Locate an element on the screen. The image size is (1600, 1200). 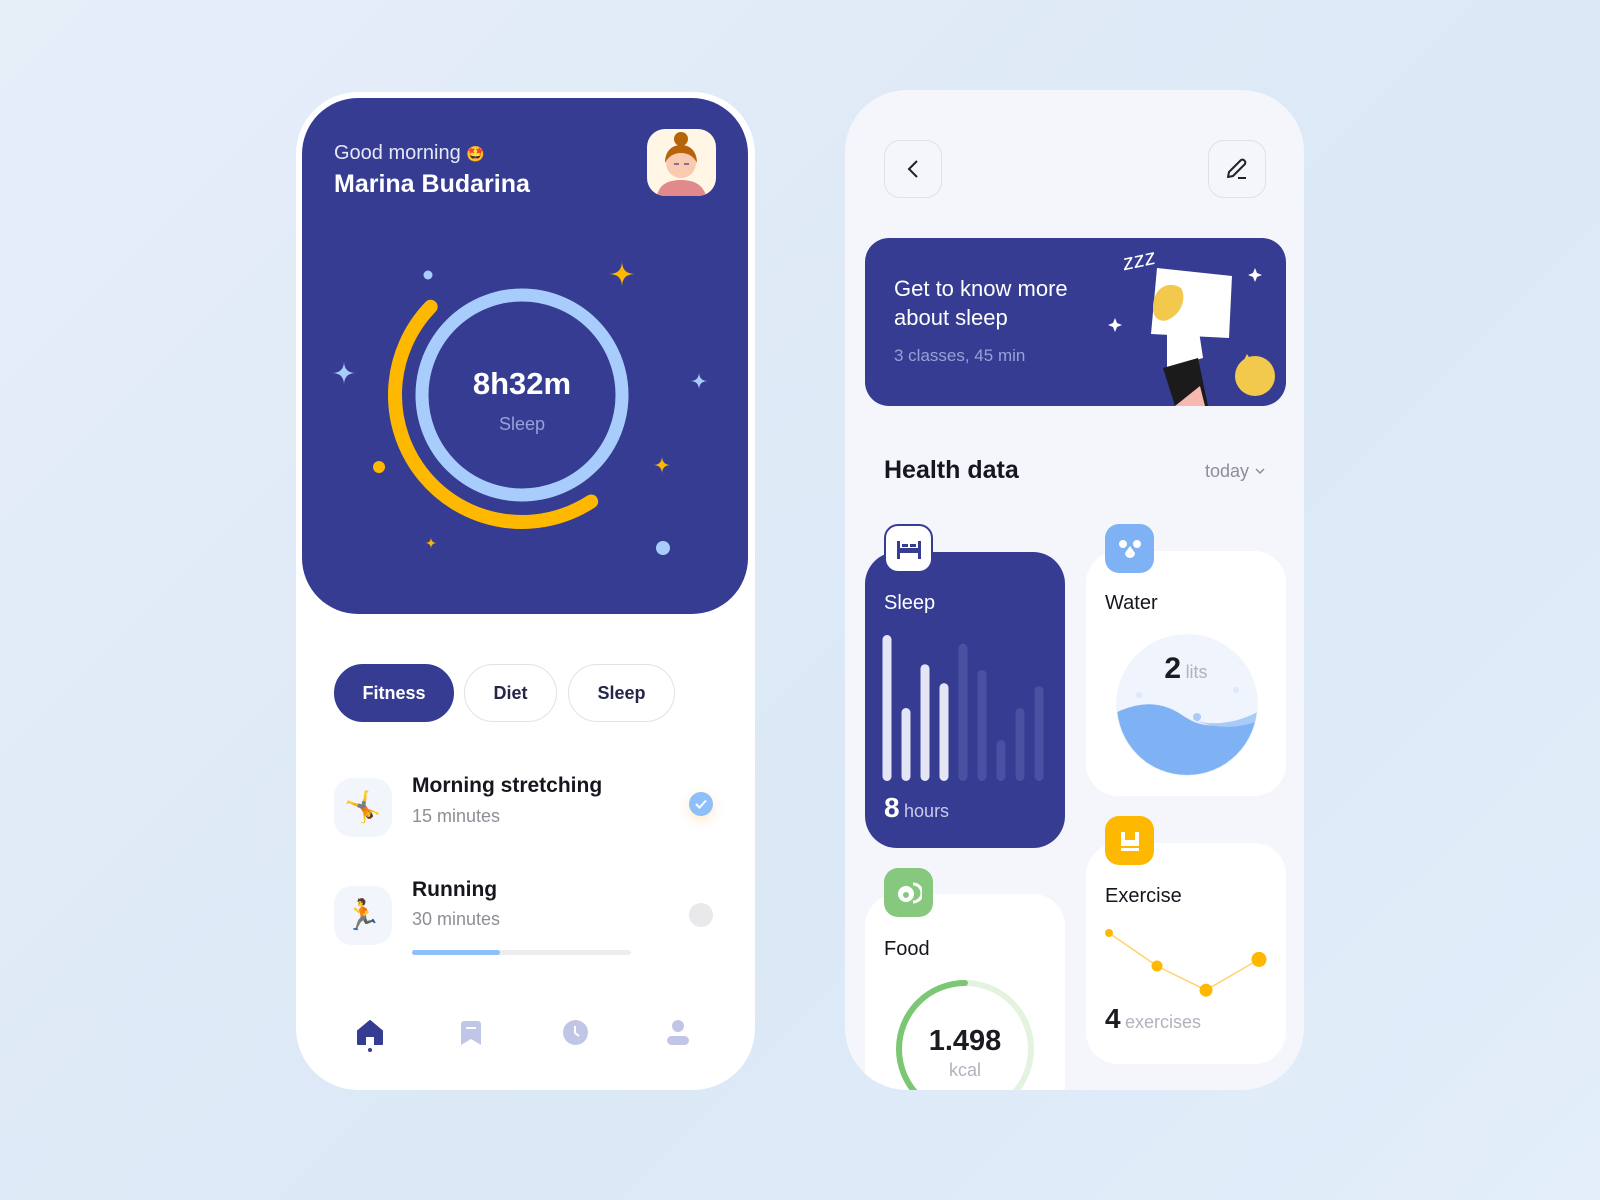
activity-duration: 15 minutes is located at coordinates (456, 816).